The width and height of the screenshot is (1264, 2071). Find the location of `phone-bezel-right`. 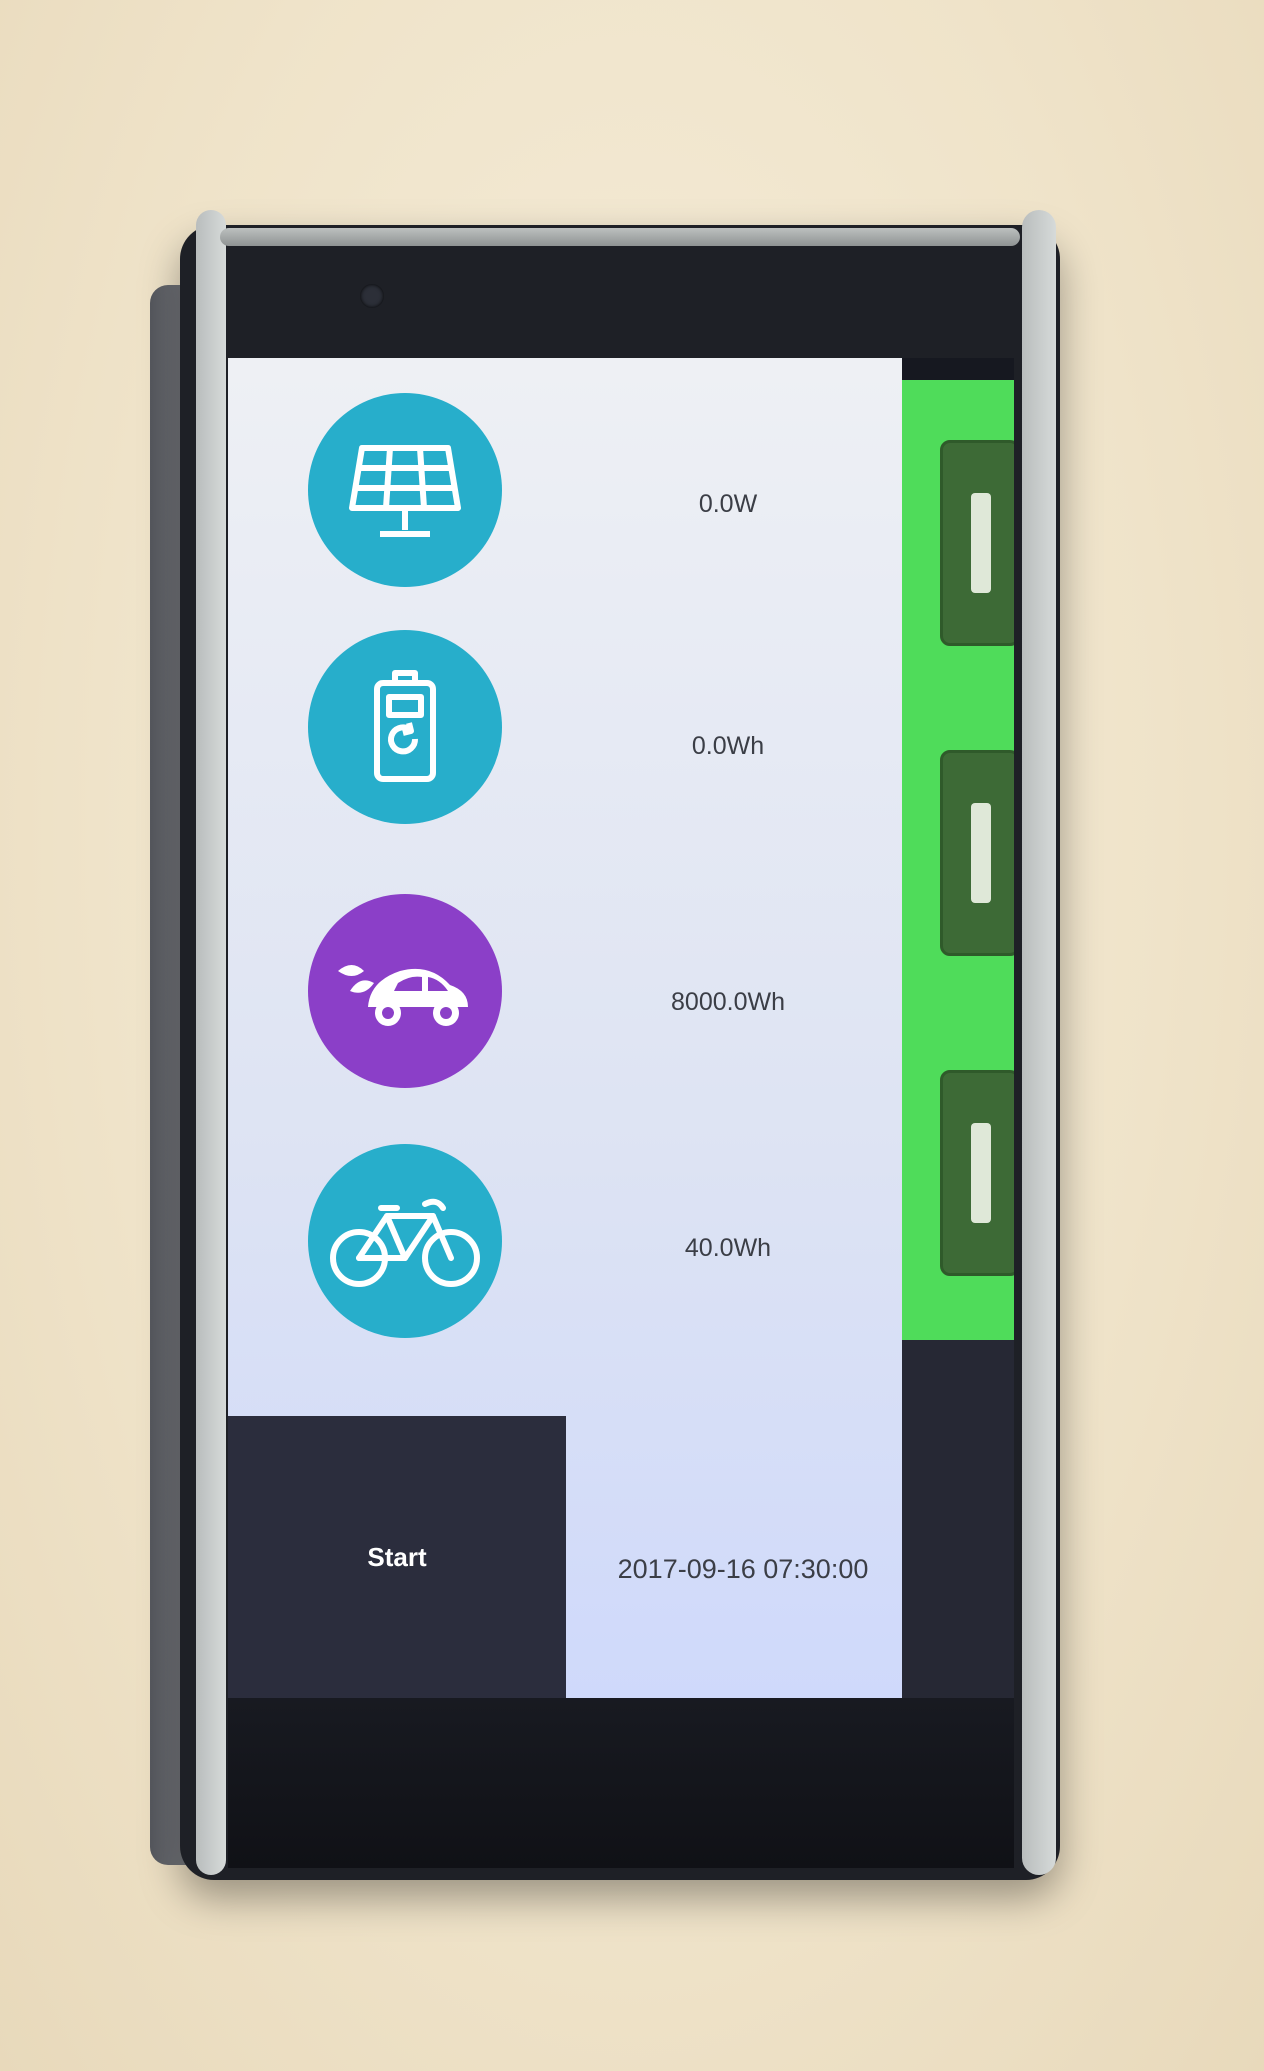

phone-bezel-right is located at coordinates (1039, 1042).